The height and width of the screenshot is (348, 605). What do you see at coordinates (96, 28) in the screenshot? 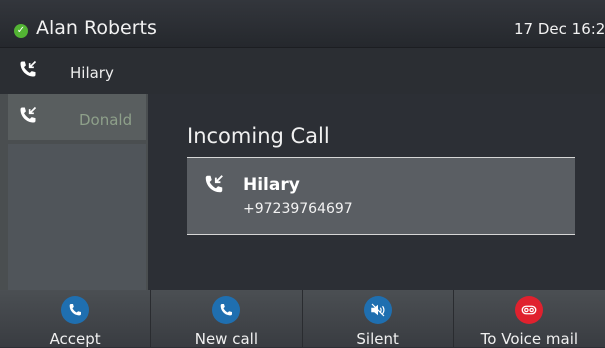
I see `user-name: Alan Roberts` at bounding box center [96, 28].